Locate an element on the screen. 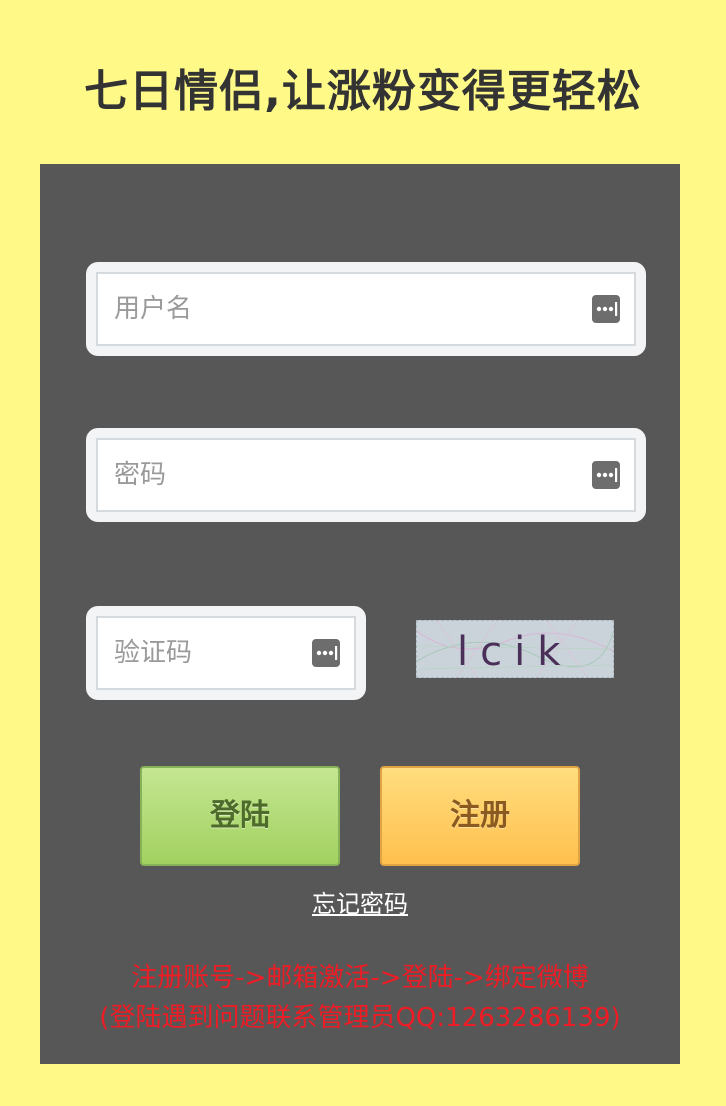  password-input is located at coordinates (366, 475).